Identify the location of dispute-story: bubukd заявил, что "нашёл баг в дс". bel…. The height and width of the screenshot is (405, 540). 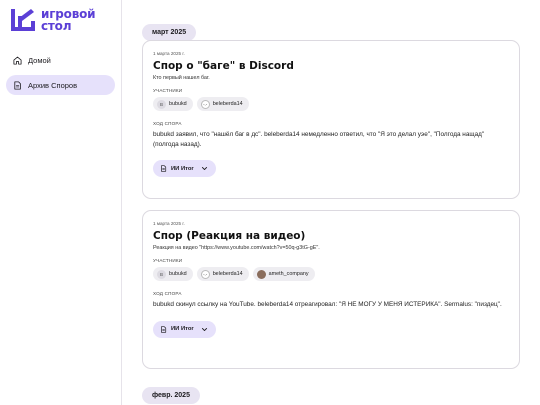
(319, 139).